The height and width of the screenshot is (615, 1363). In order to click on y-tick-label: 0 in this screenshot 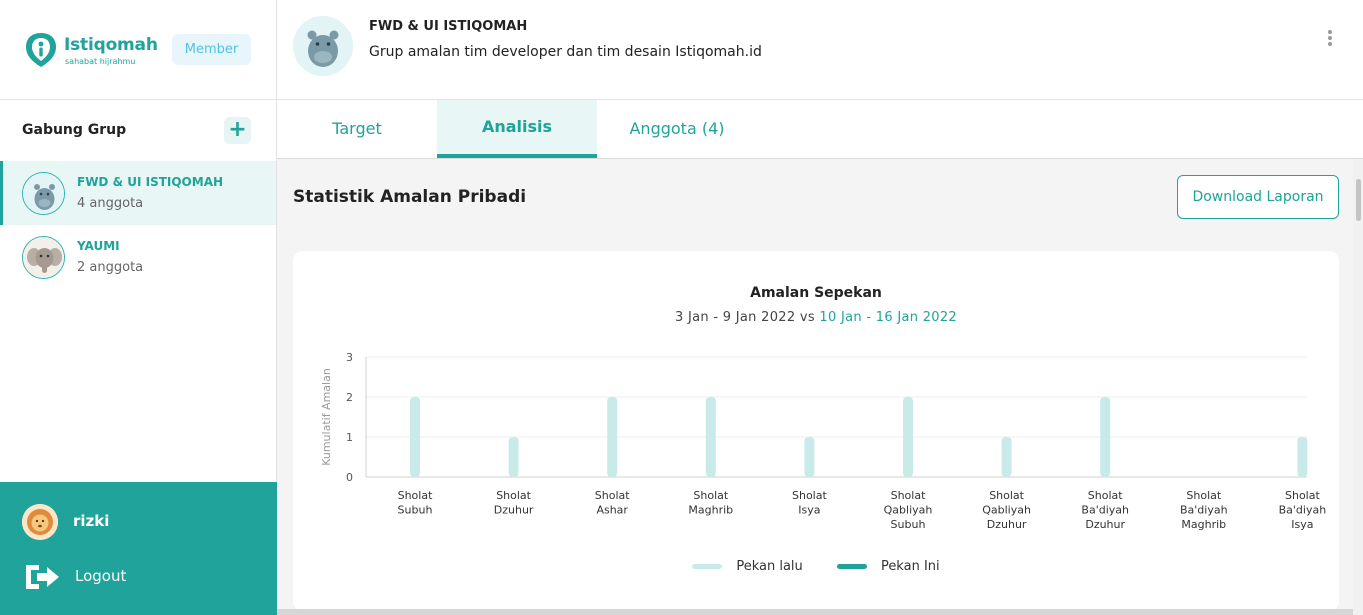, I will do `click(349, 477)`.